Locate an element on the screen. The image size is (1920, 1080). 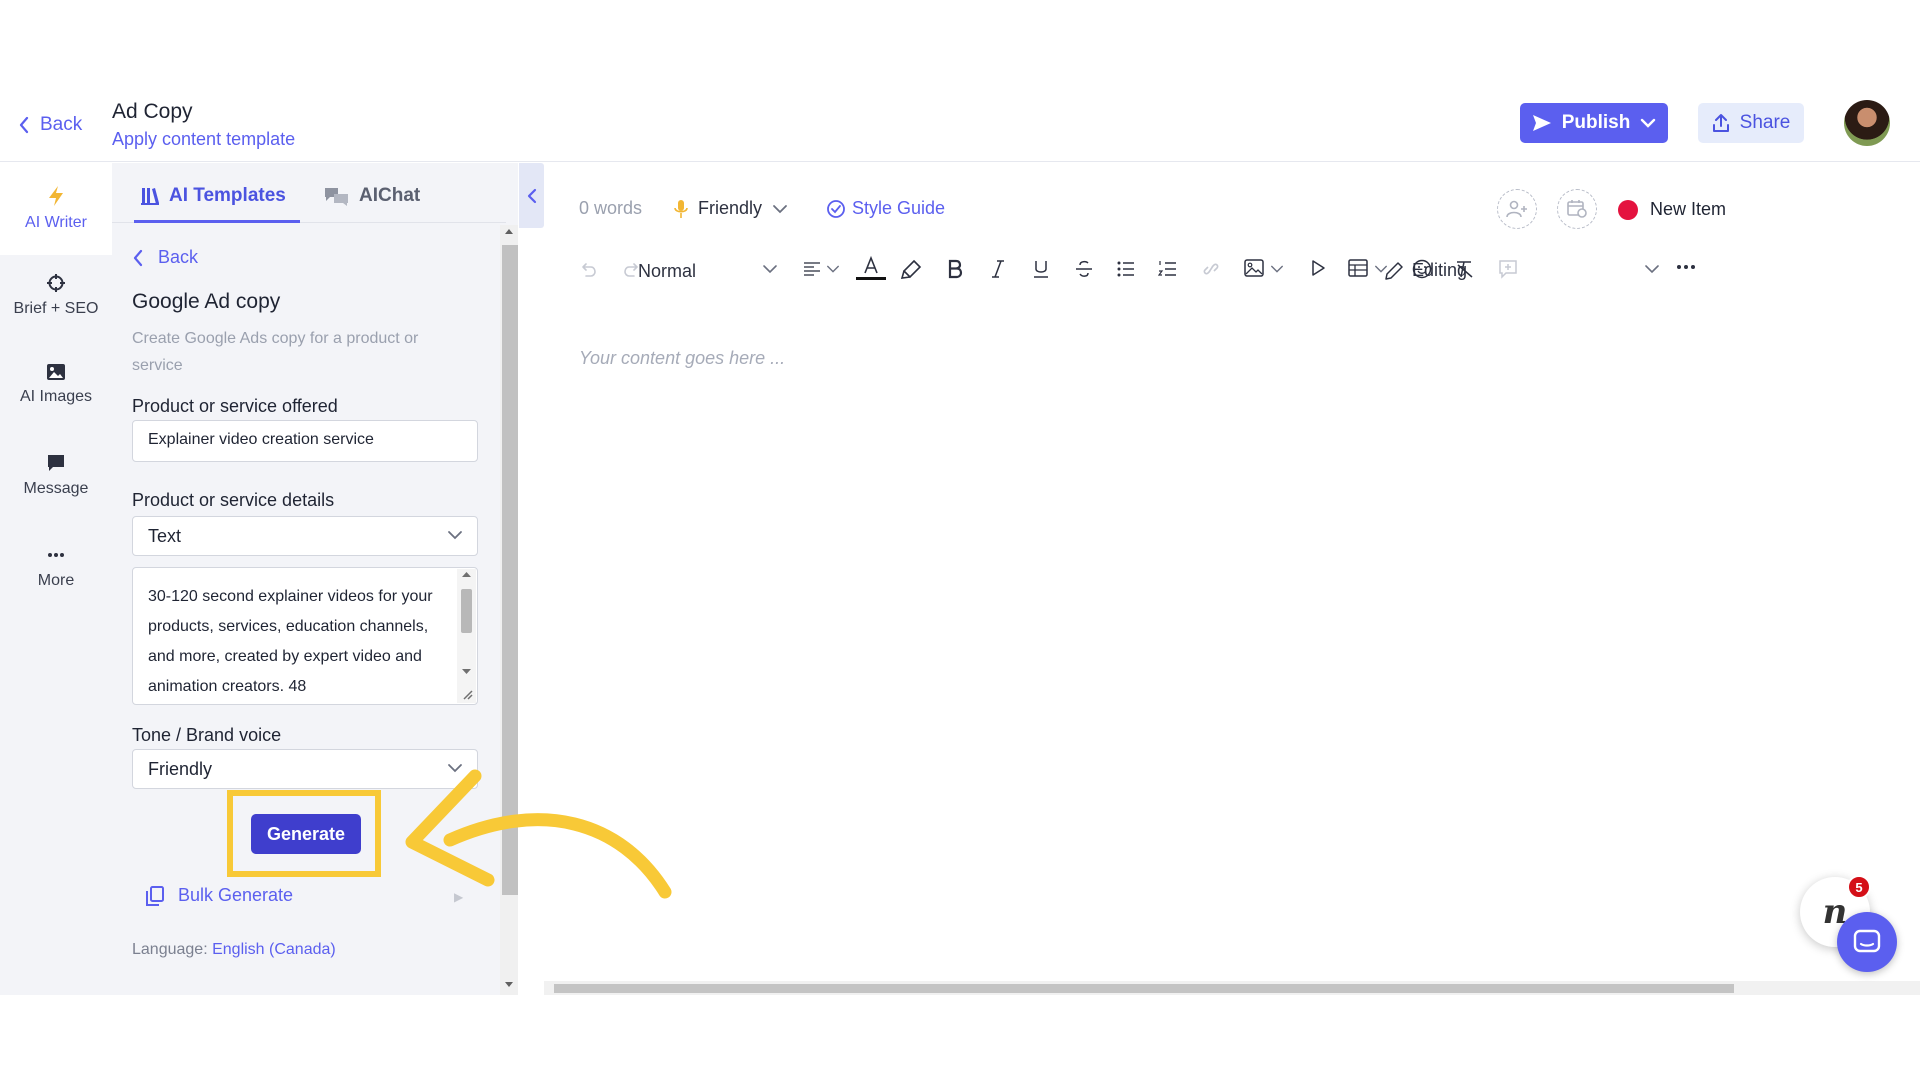
scroll-up-icon is located at coordinates (466, 574).